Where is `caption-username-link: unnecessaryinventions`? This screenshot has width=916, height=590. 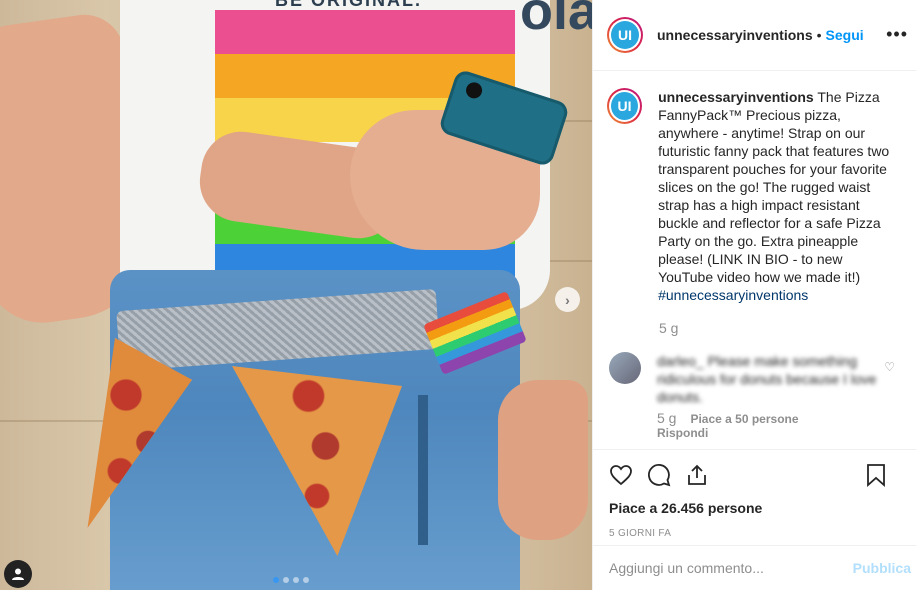
caption-username-link: unnecessaryinventions is located at coordinates (736, 97).